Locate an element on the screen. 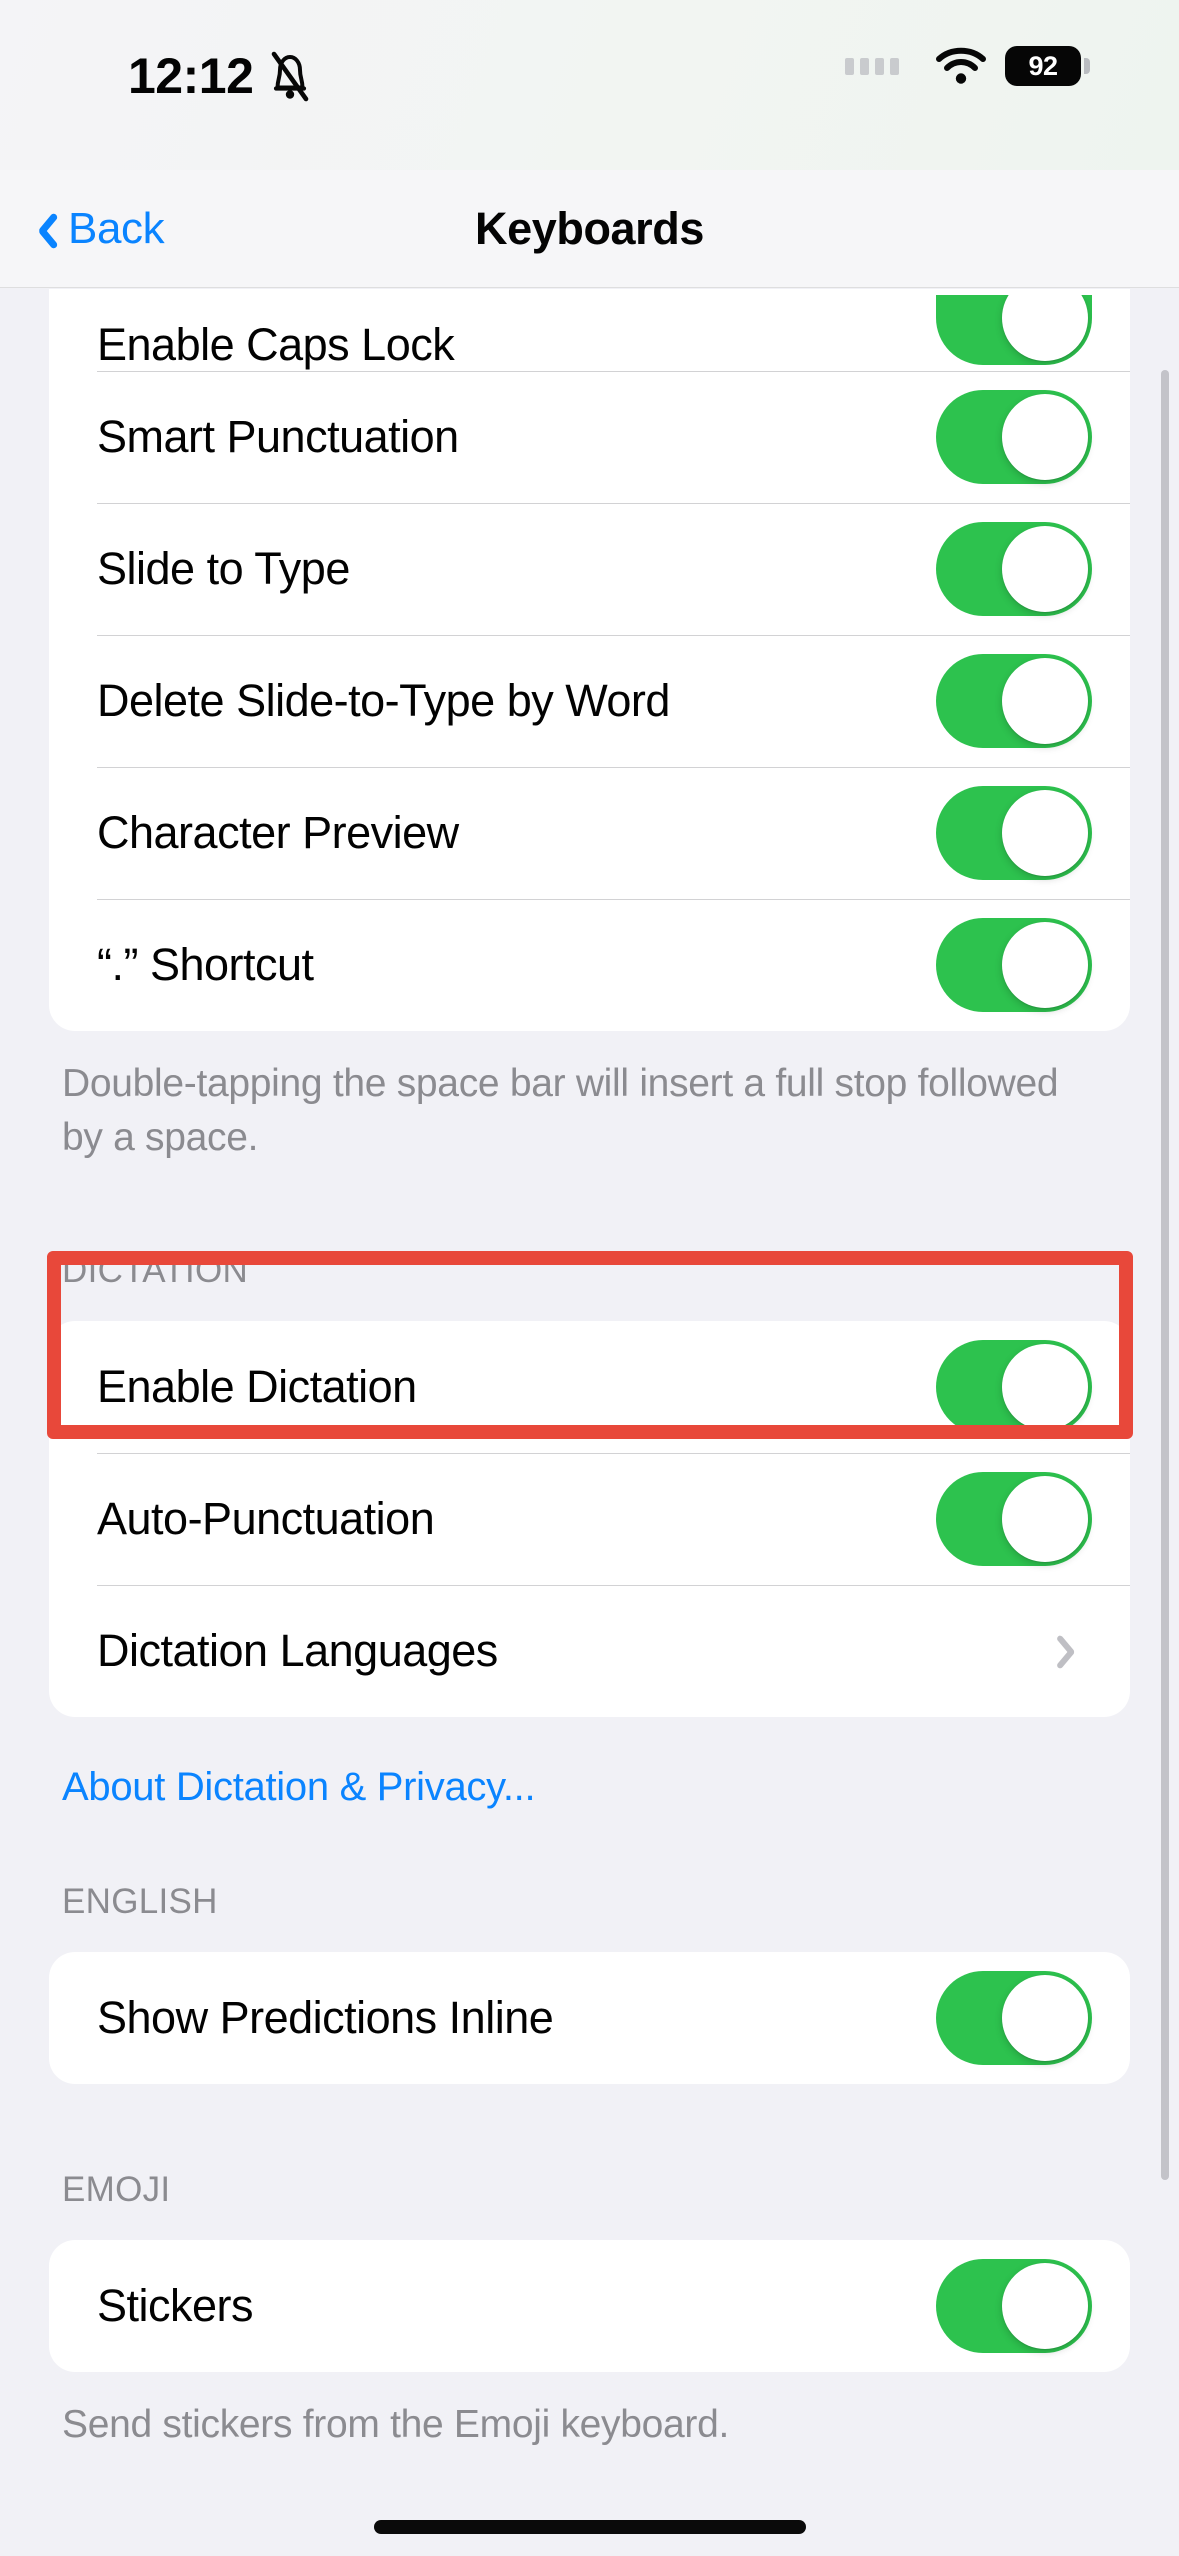  status-bar-left: 12:12 is located at coordinates (220, 76).